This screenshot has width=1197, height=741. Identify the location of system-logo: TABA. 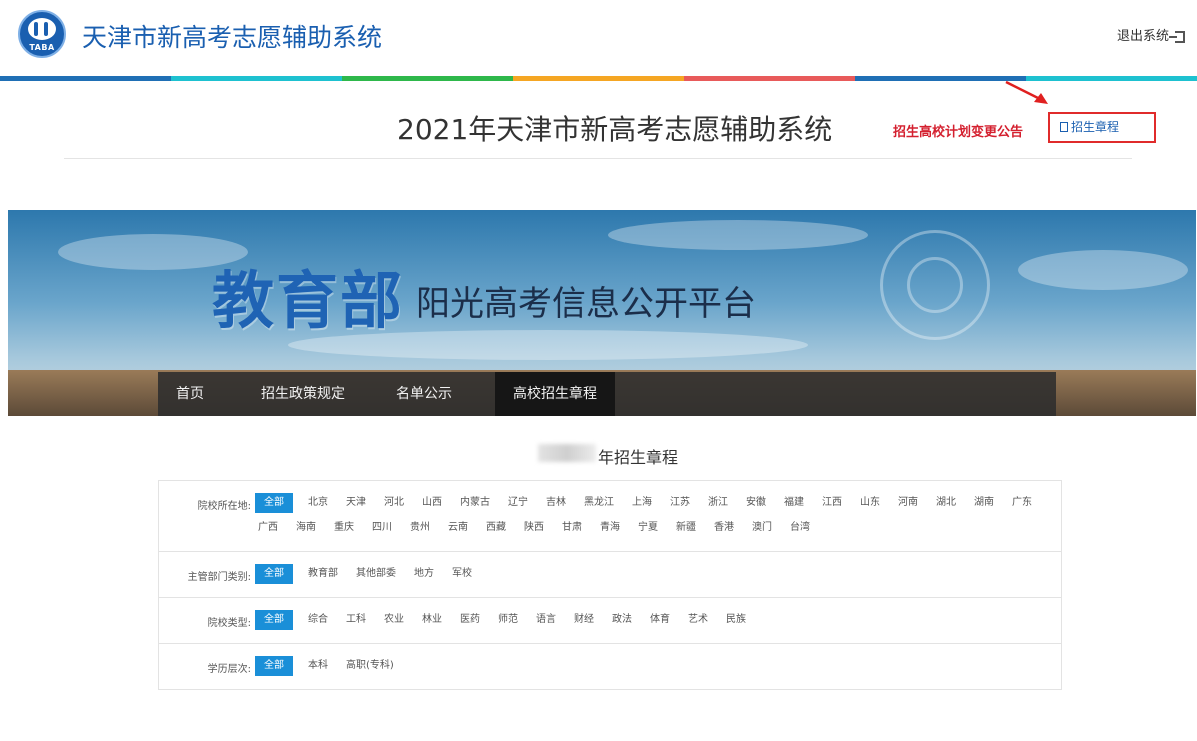
(42, 34).